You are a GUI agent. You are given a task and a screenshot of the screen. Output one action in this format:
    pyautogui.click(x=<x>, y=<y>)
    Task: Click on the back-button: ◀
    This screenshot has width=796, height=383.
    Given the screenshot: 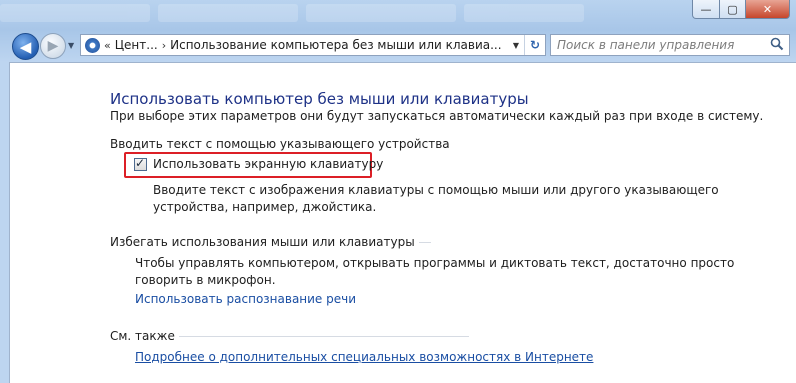 What is the action you would take?
    pyautogui.click(x=25, y=46)
    